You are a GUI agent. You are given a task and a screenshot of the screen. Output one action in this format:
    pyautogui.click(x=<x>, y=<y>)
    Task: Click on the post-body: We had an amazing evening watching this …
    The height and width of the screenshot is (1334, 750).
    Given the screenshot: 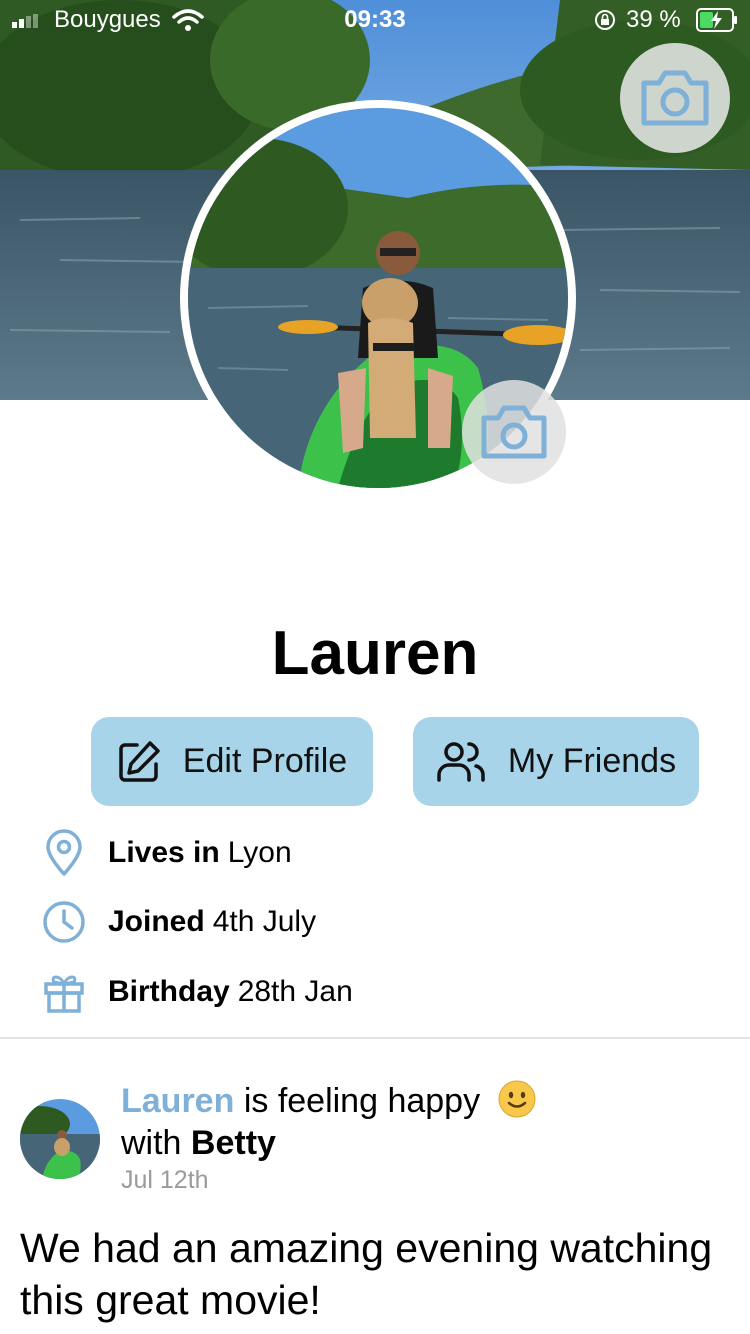 What is the action you would take?
    pyautogui.click(x=366, y=1274)
    